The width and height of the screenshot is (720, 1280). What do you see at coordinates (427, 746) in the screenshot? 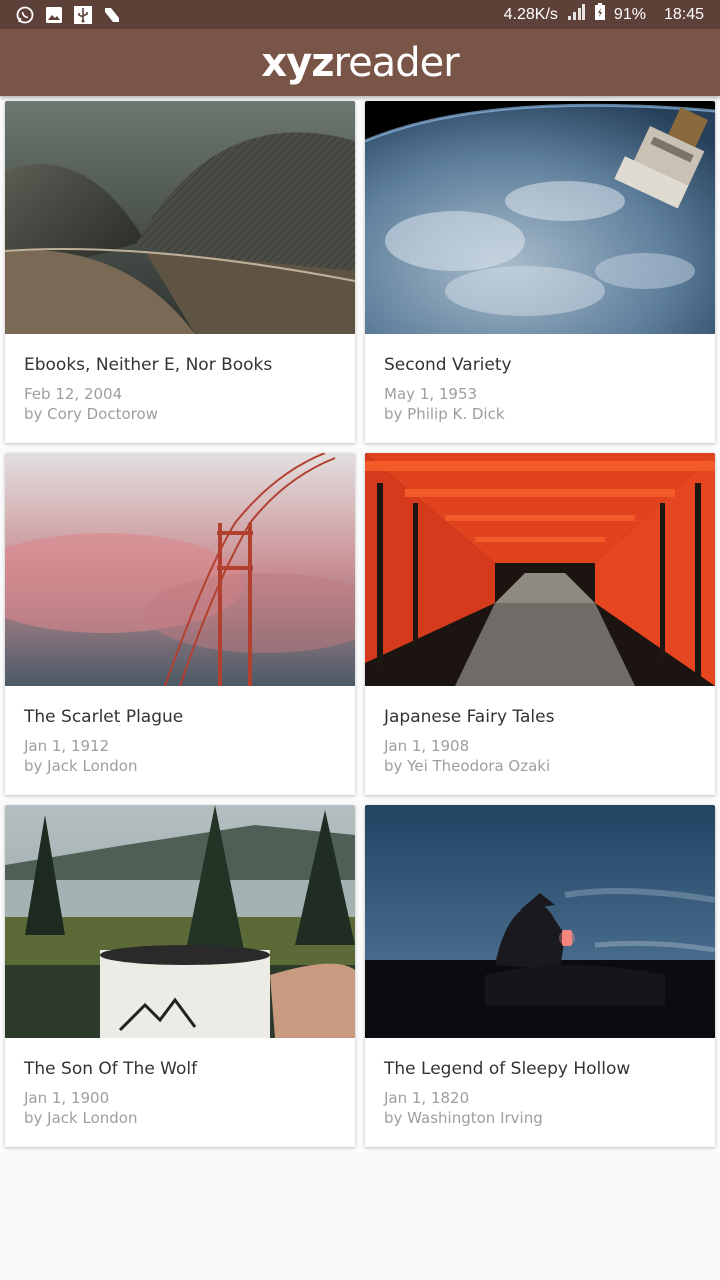
I see `article-date: Jan 1, 1908` at bounding box center [427, 746].